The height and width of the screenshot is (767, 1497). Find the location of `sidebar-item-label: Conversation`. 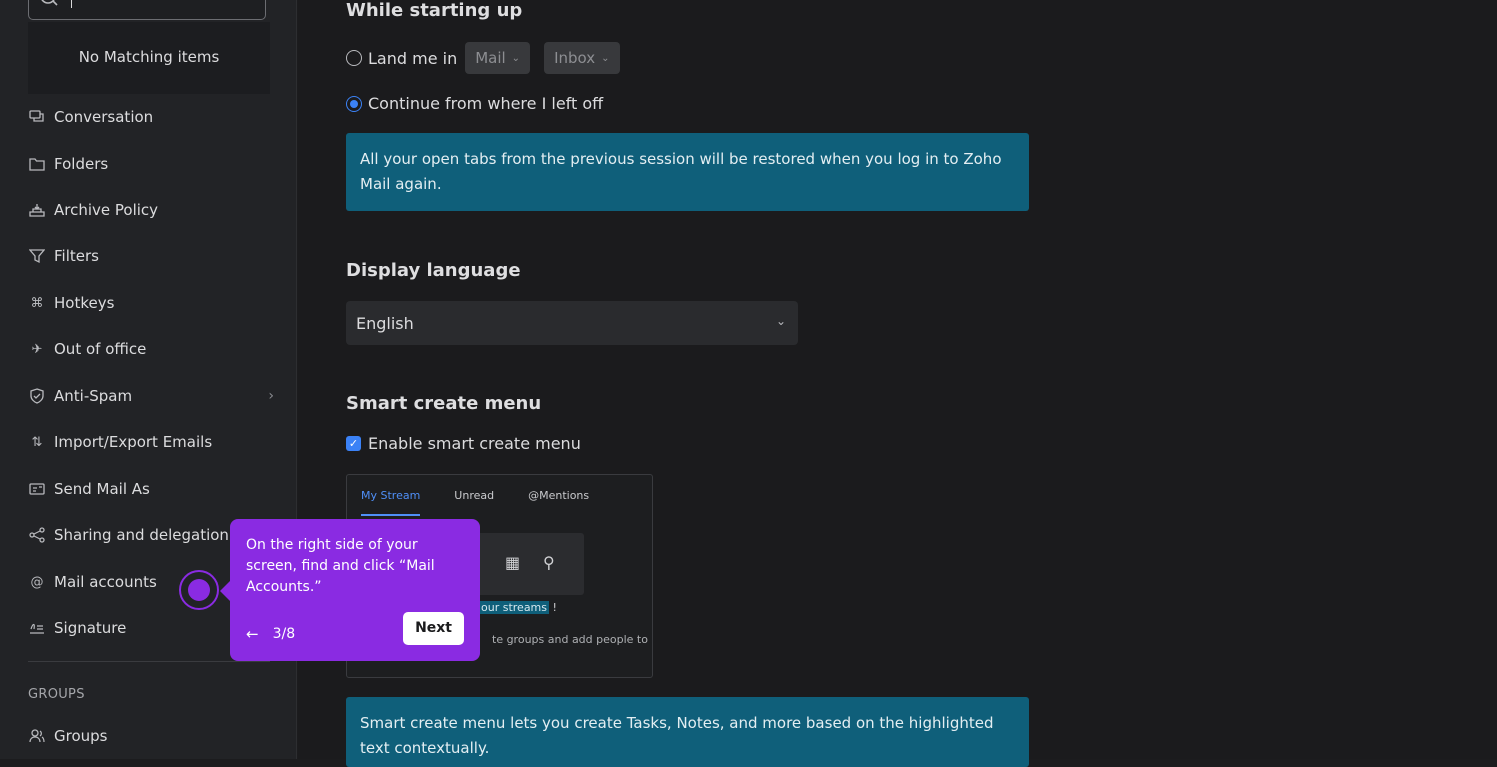

sidebar-item-label: Conversation is located at coordinates (104, 117).